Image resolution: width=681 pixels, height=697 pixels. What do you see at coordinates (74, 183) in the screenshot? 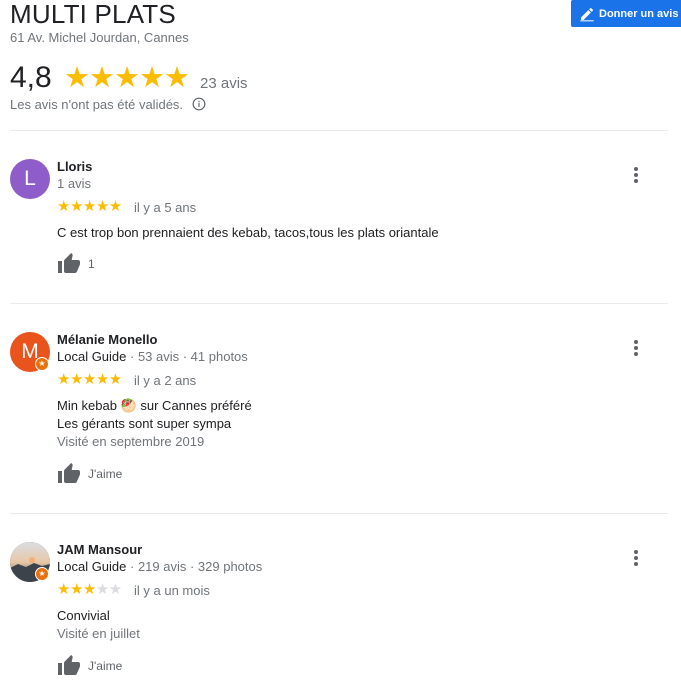
I see `reviewer-meta: 1 avis` at bounding box center [74, 183].